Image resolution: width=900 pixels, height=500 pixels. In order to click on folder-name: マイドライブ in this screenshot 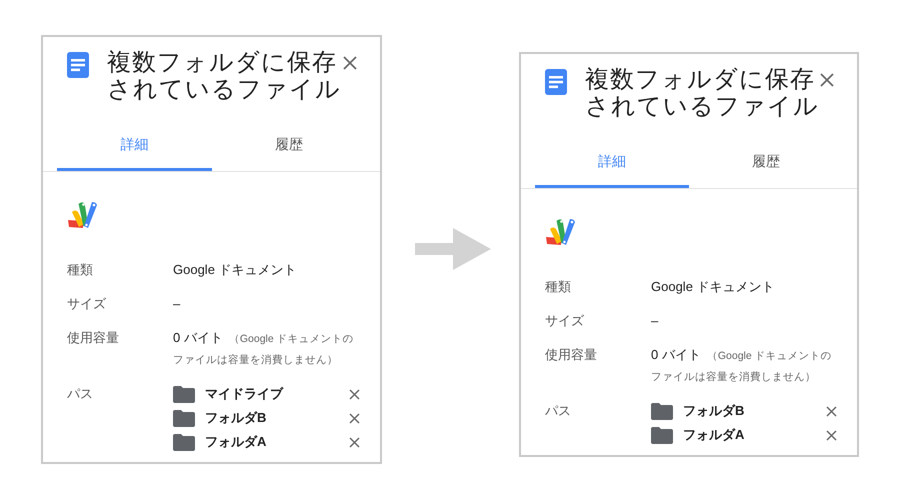, I will do `click(244, 394)`.